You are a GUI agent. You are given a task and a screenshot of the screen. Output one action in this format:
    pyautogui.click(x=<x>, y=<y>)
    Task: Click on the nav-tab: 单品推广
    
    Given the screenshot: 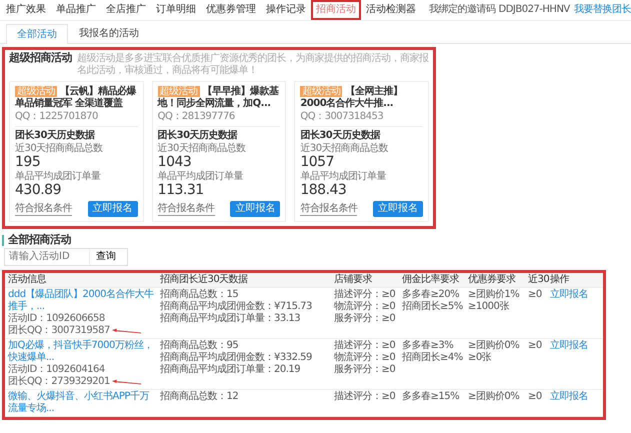 What is the action you would take?
    pyautogui.click(x=76, y=10)
    